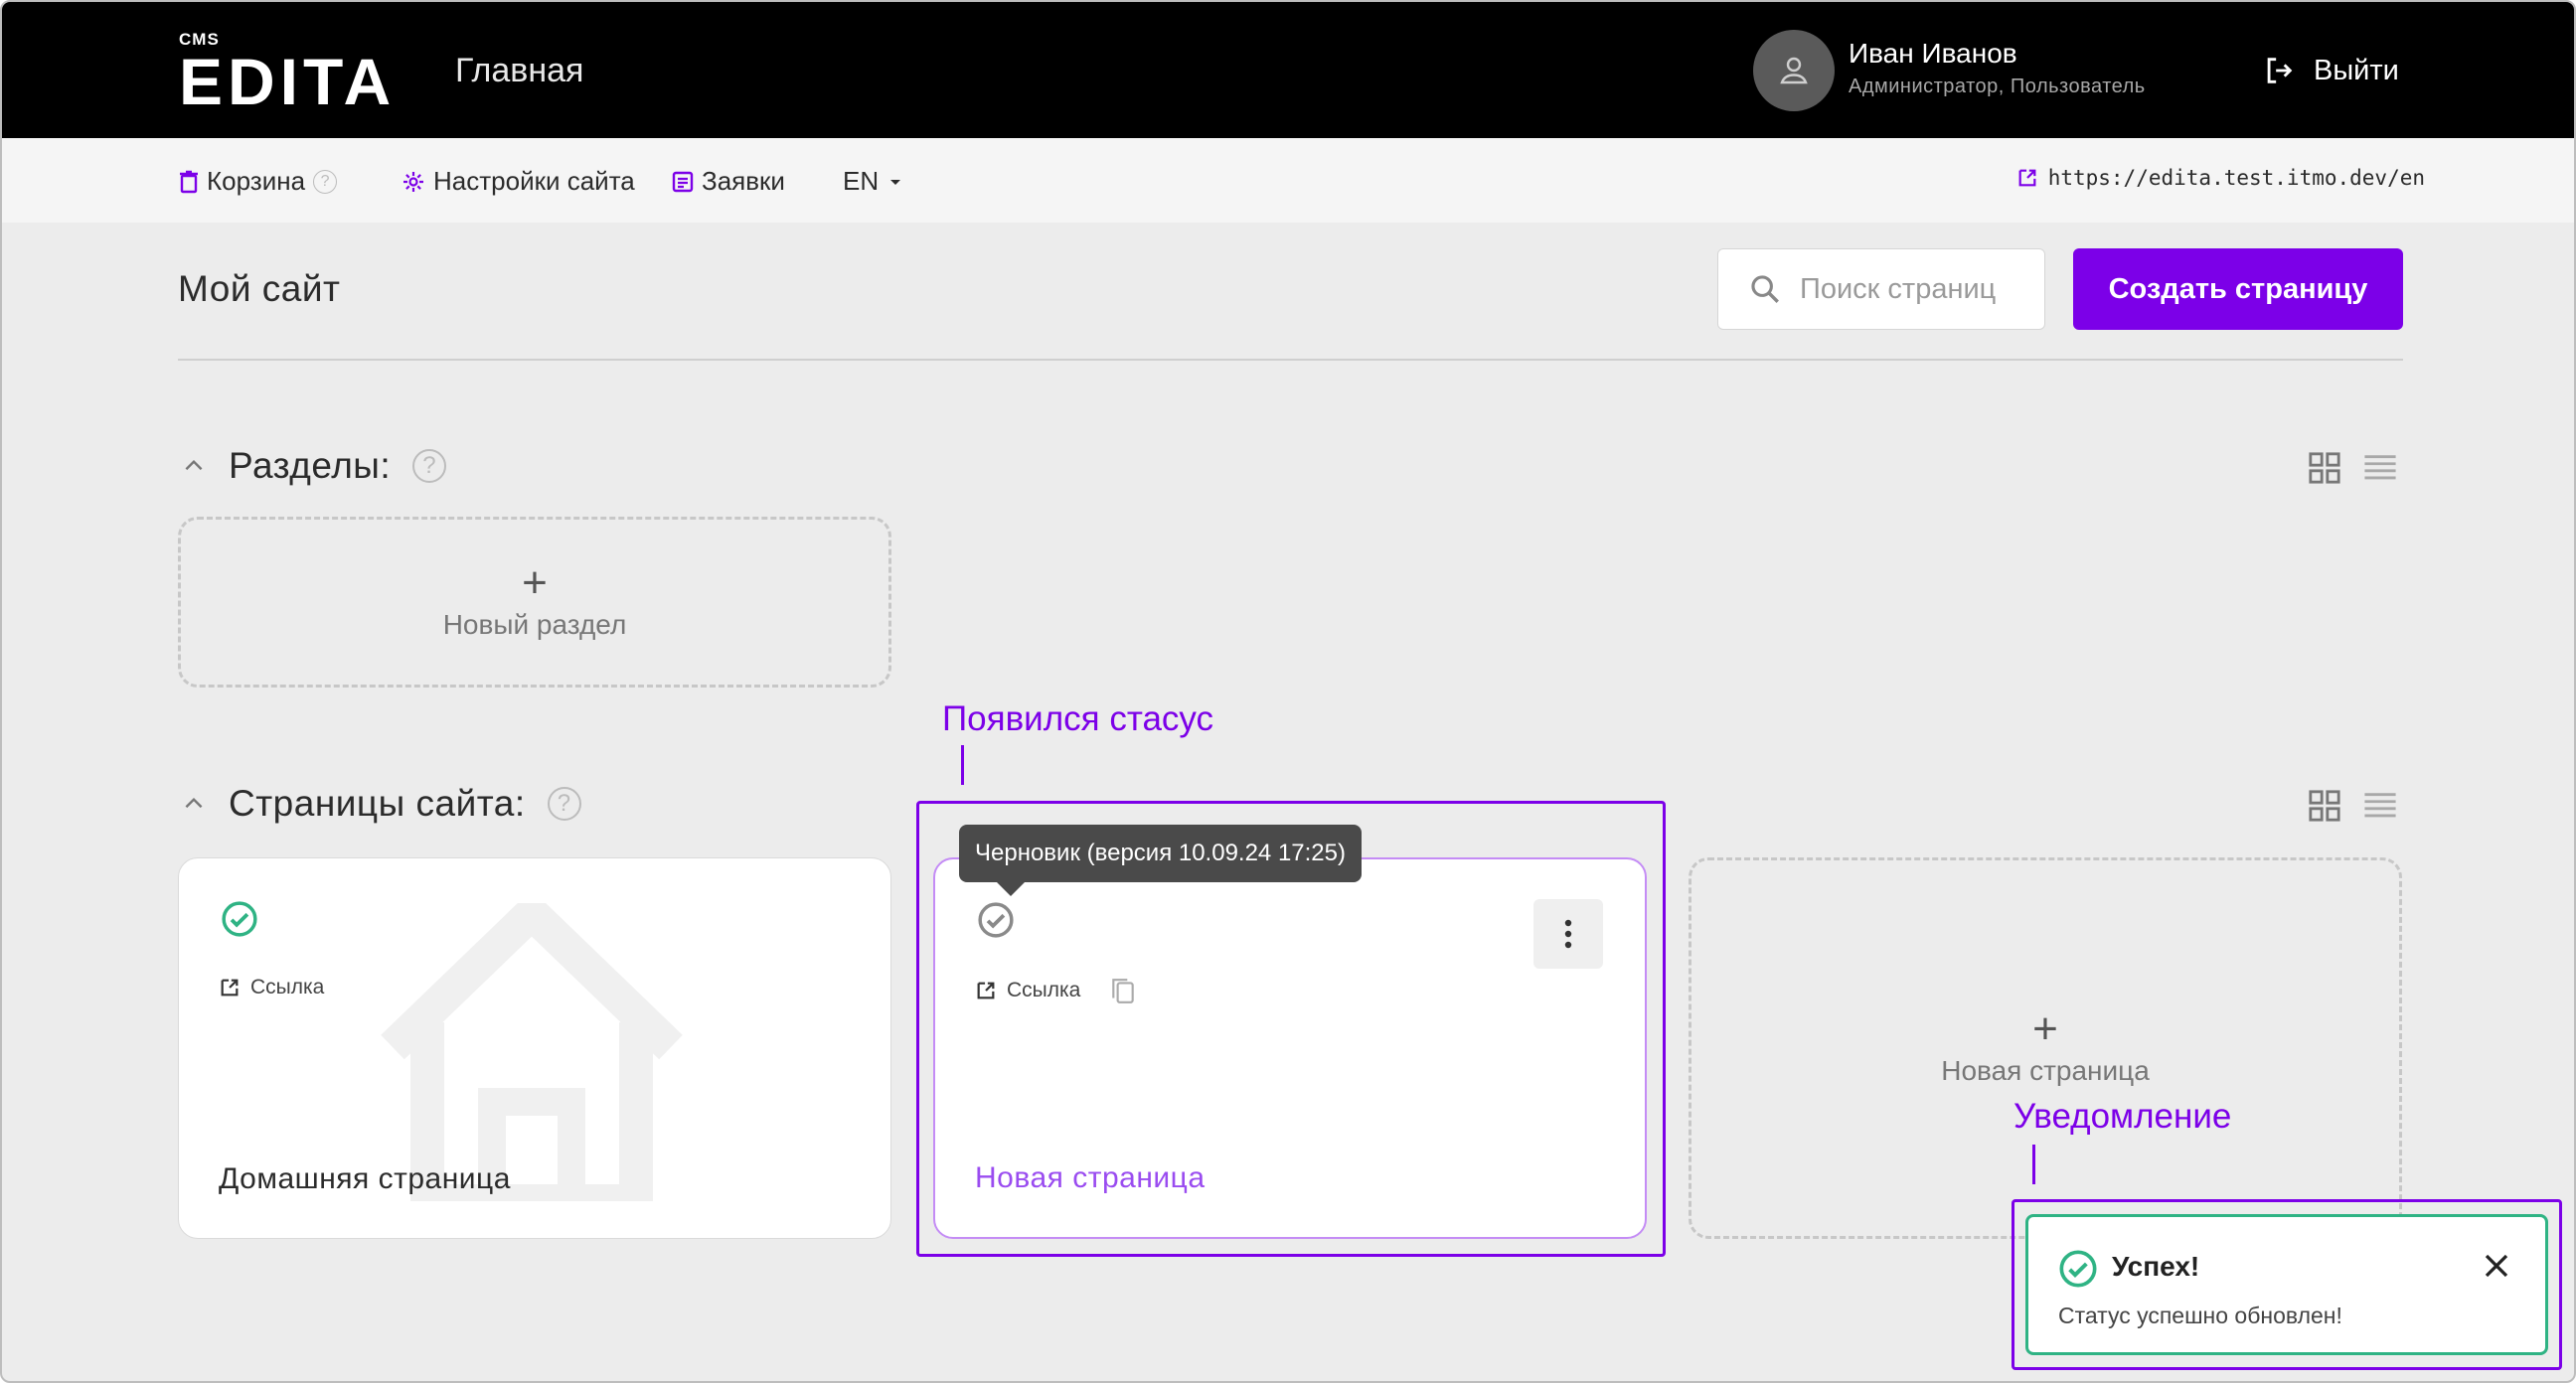 This screenshot has height=1383, width=2576. What do you see at coordinates (996, 920) in the screenshot?
I see `draft-status-icon` at bounding box center [996, 920].